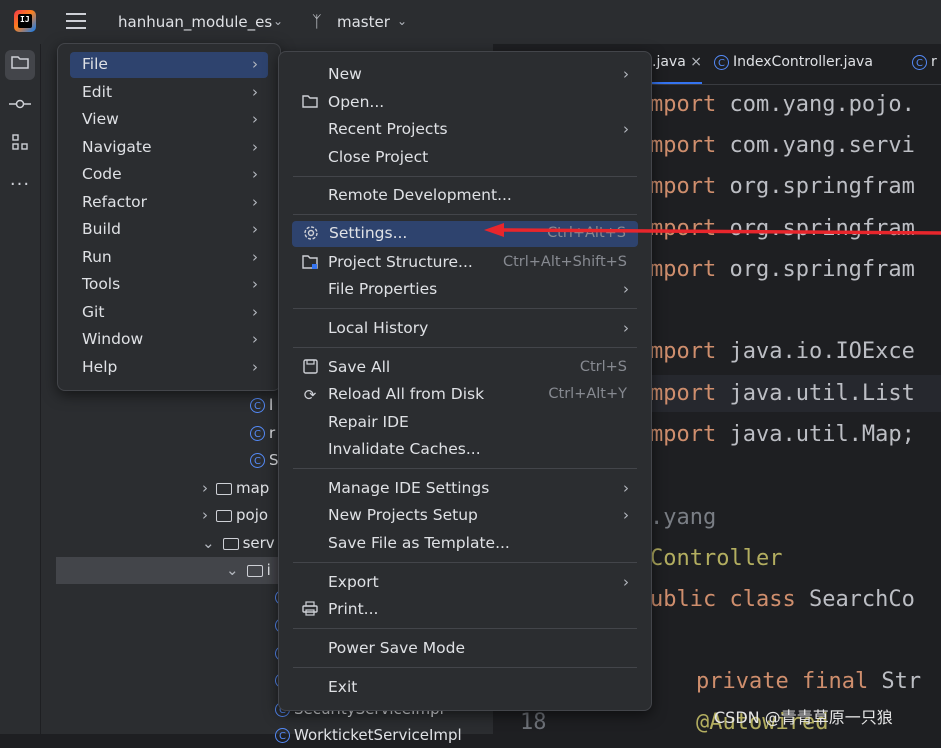 The width and height of the screenshot is (941, 748). Describe the element at coordinates (169, 340) in the screenshot. I see `menu-item-window: Window ›` at that location.